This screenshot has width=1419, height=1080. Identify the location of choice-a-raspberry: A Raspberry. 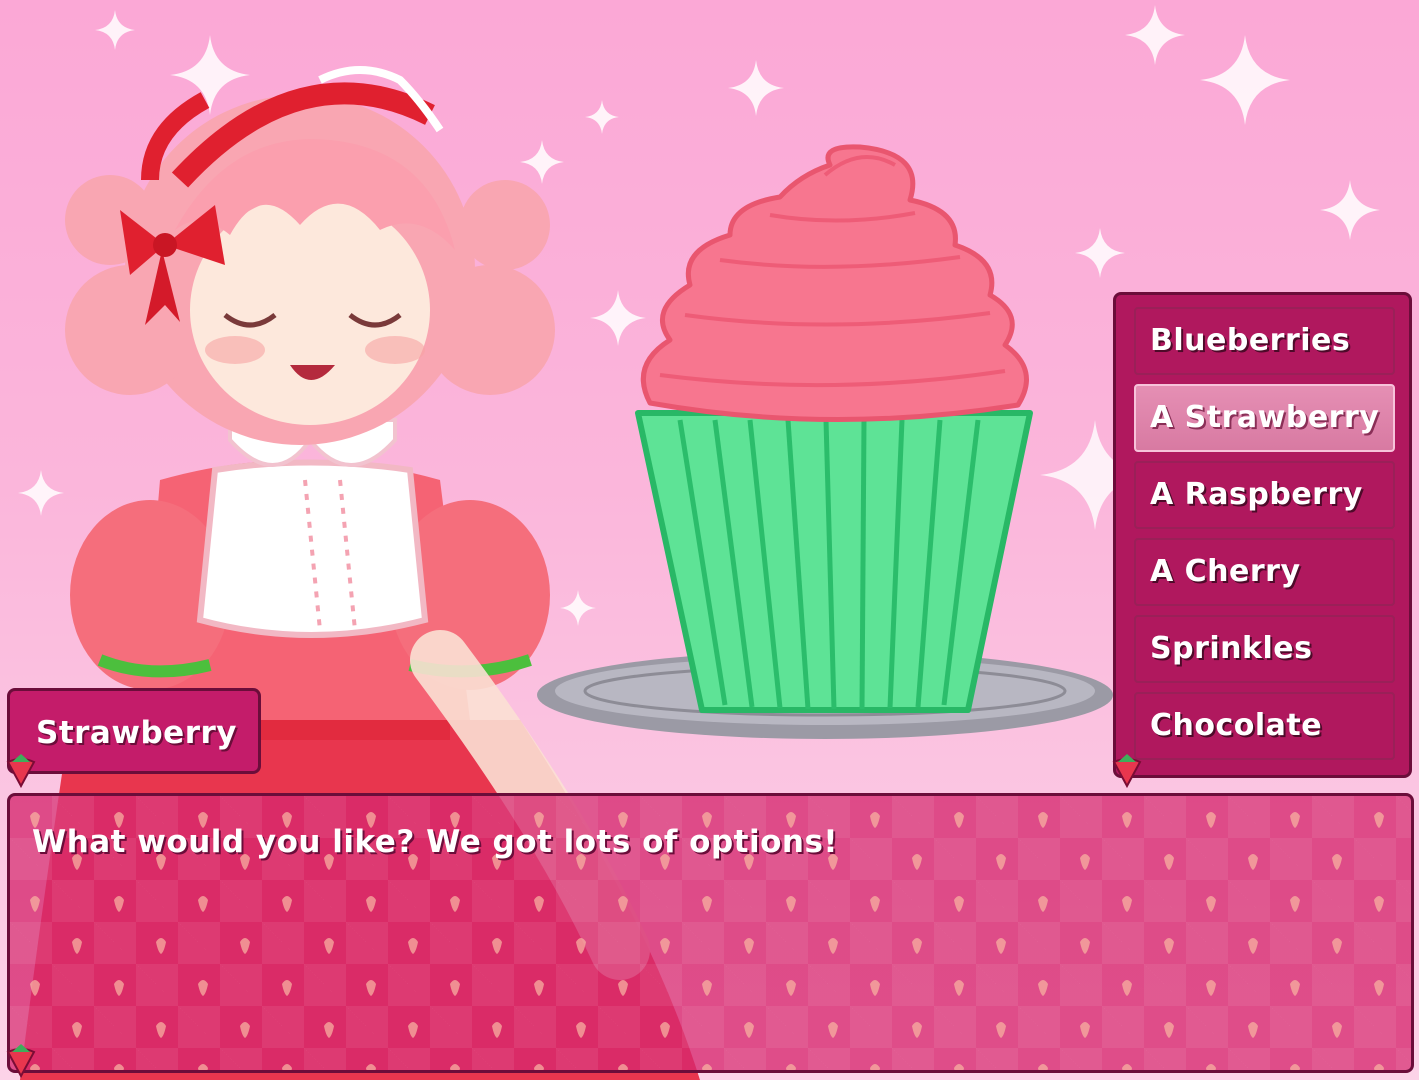
(1264, 495).